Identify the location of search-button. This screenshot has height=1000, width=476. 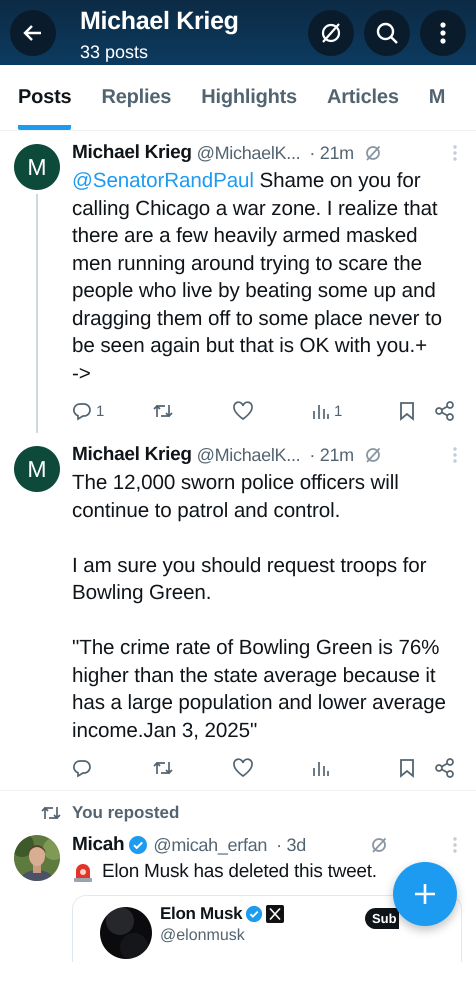
(387, 33).